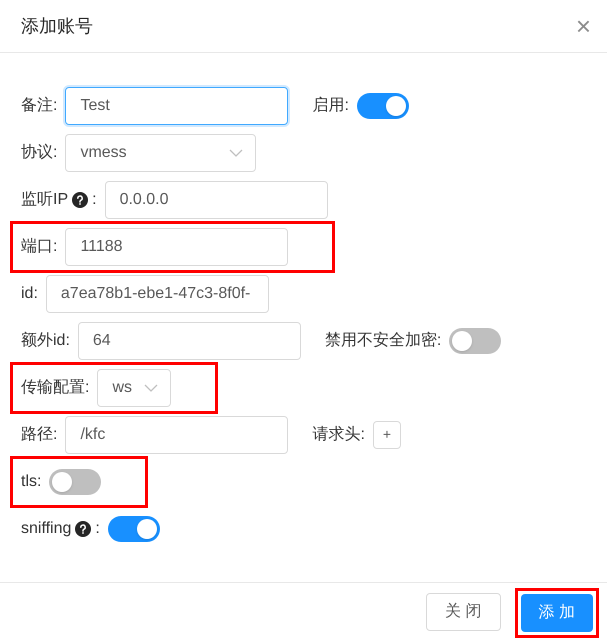  I want to click on field-label: sniffing, so click(46, 528).